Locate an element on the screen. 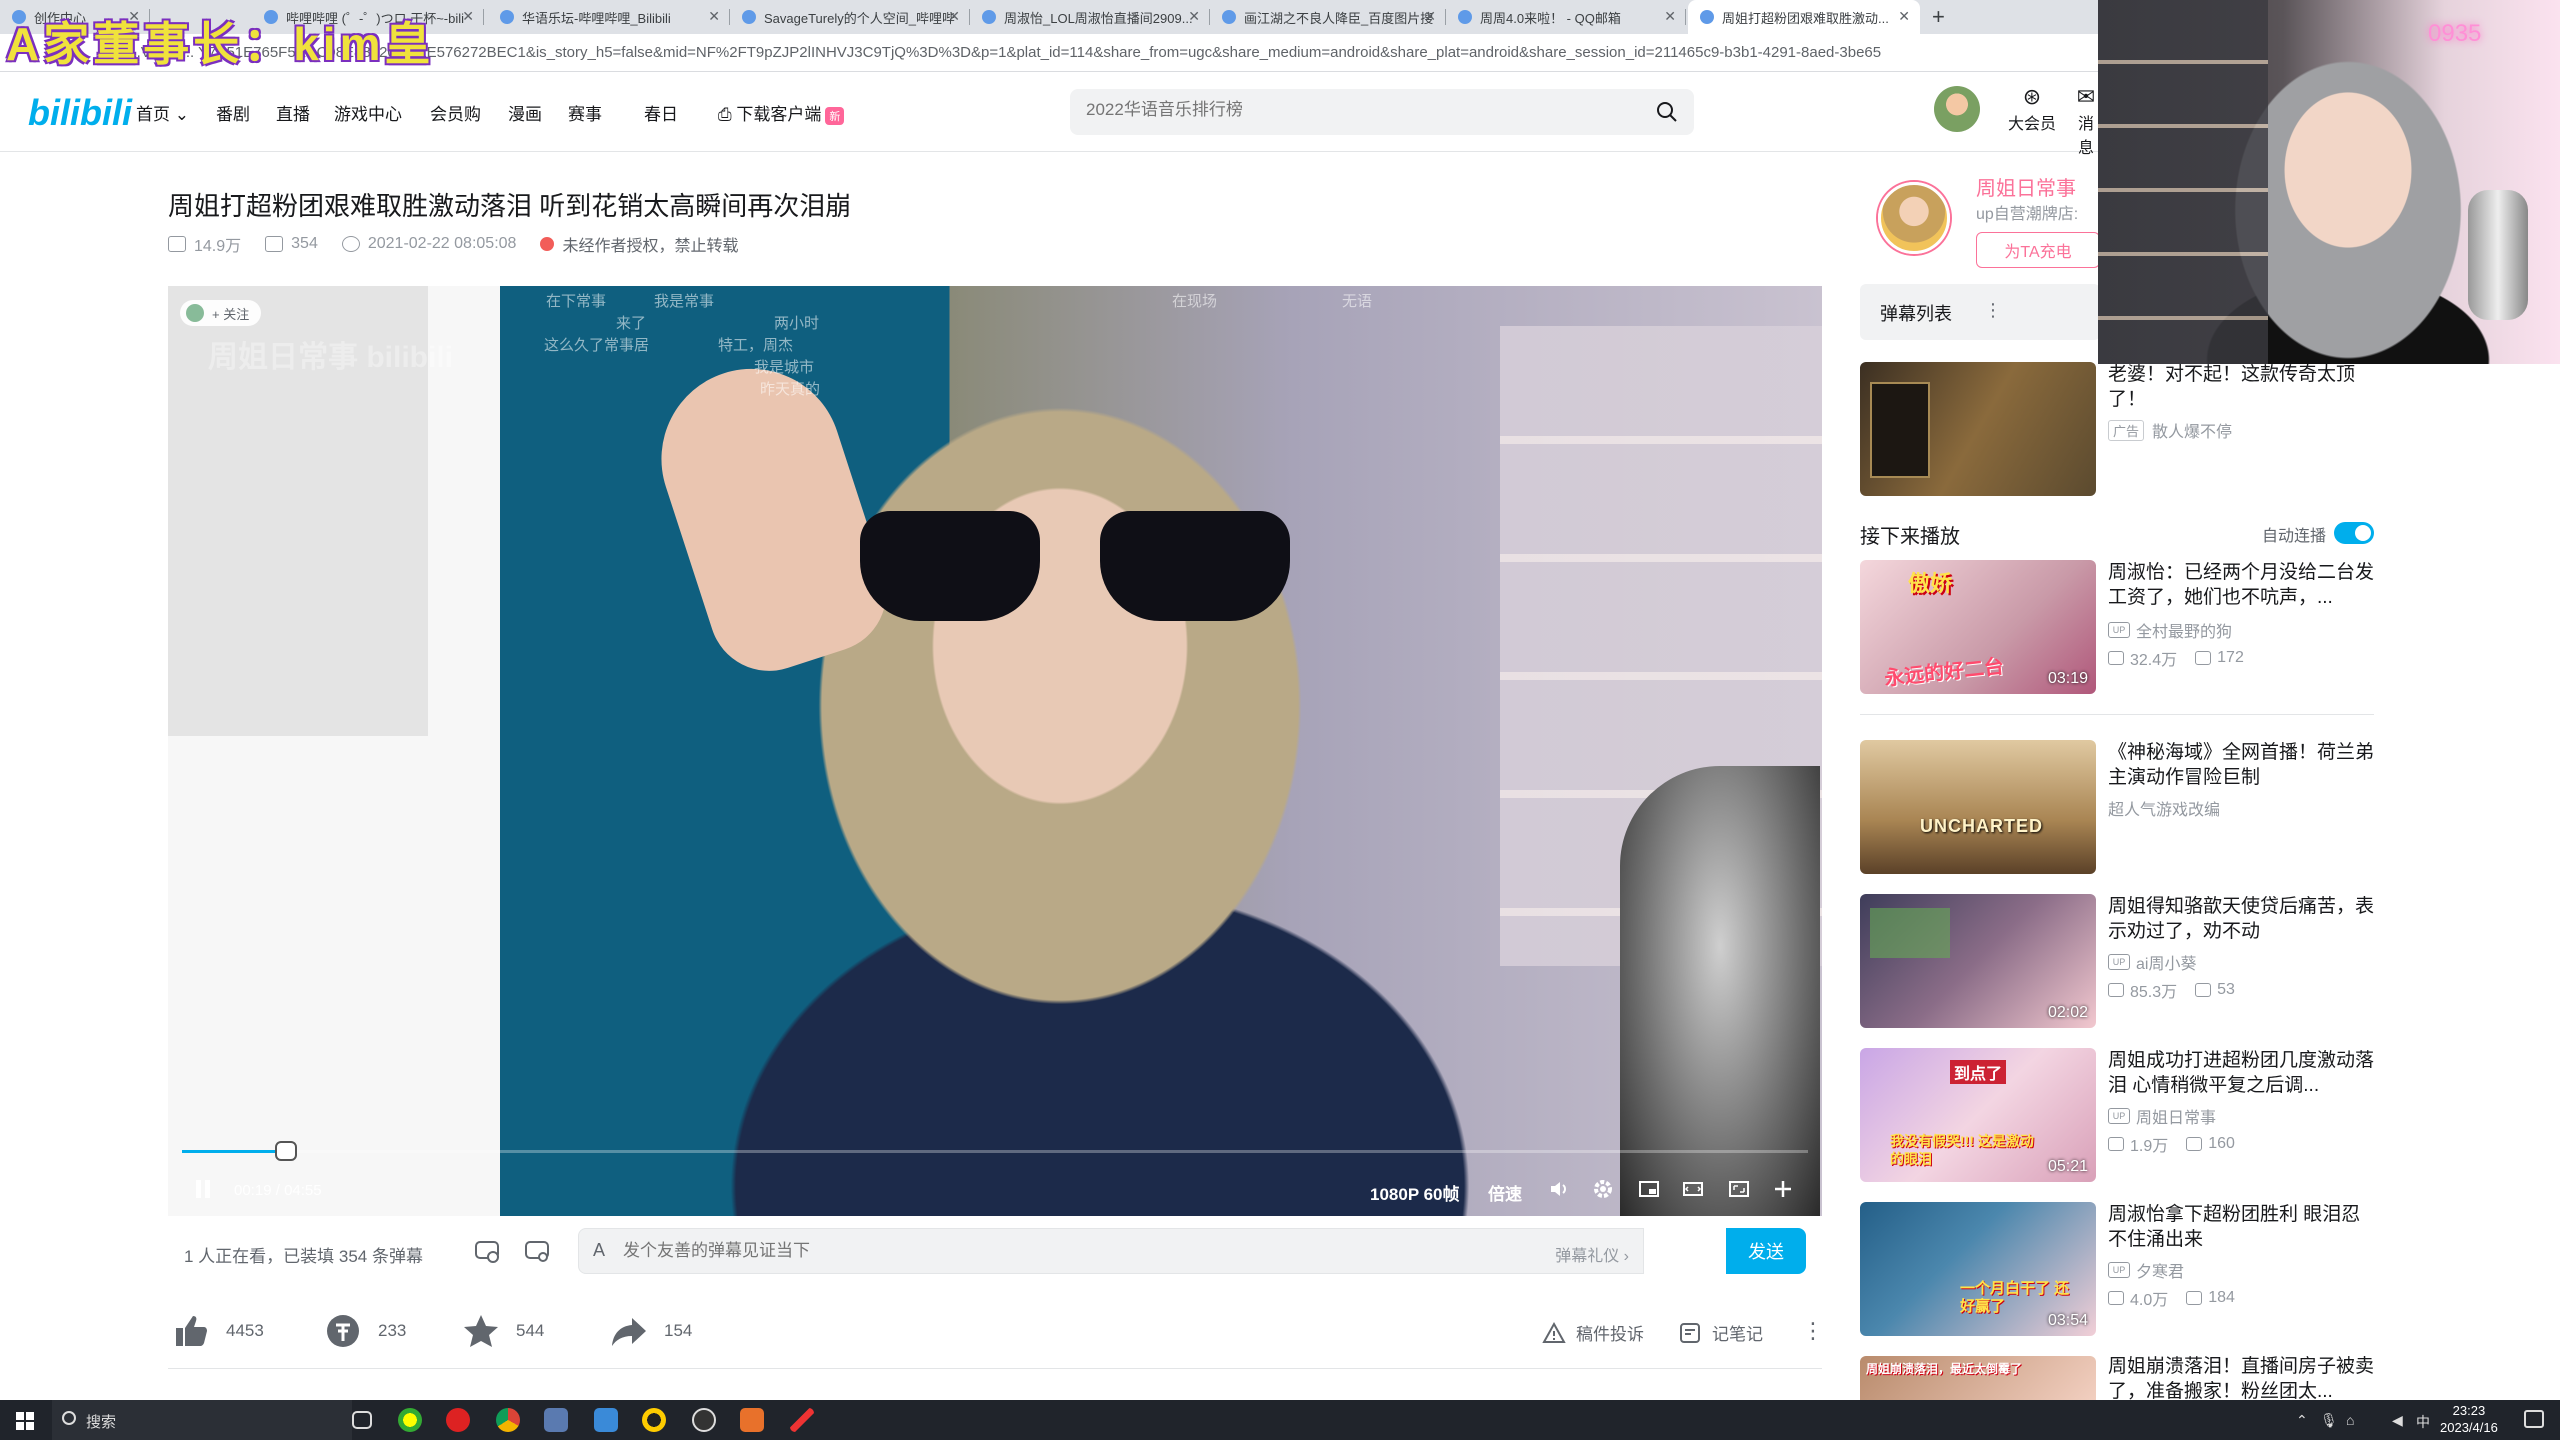  picture-in-picture-icon is located at coordinates (1649, 1189).